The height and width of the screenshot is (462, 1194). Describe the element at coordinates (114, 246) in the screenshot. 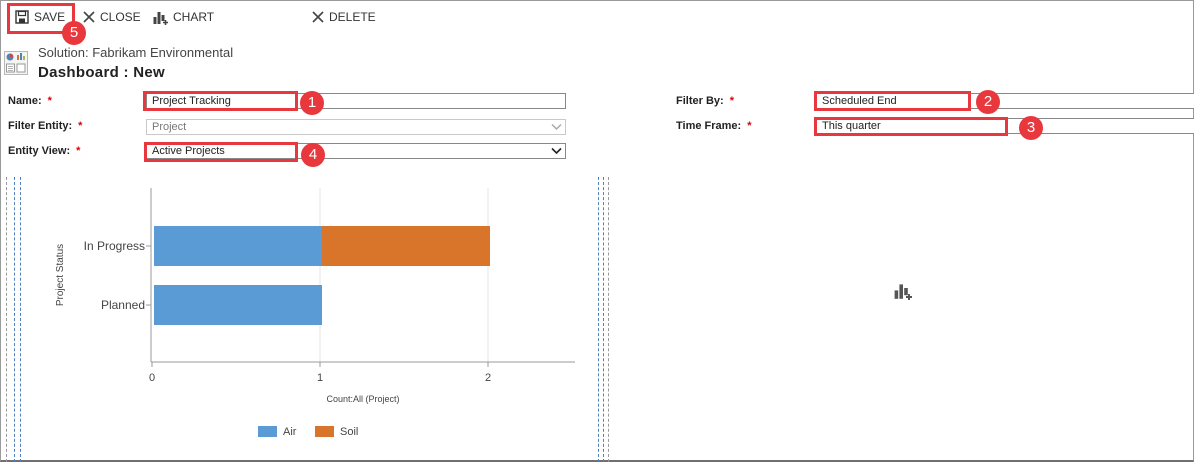

I see `y-tick-label: In Progress` at that location.